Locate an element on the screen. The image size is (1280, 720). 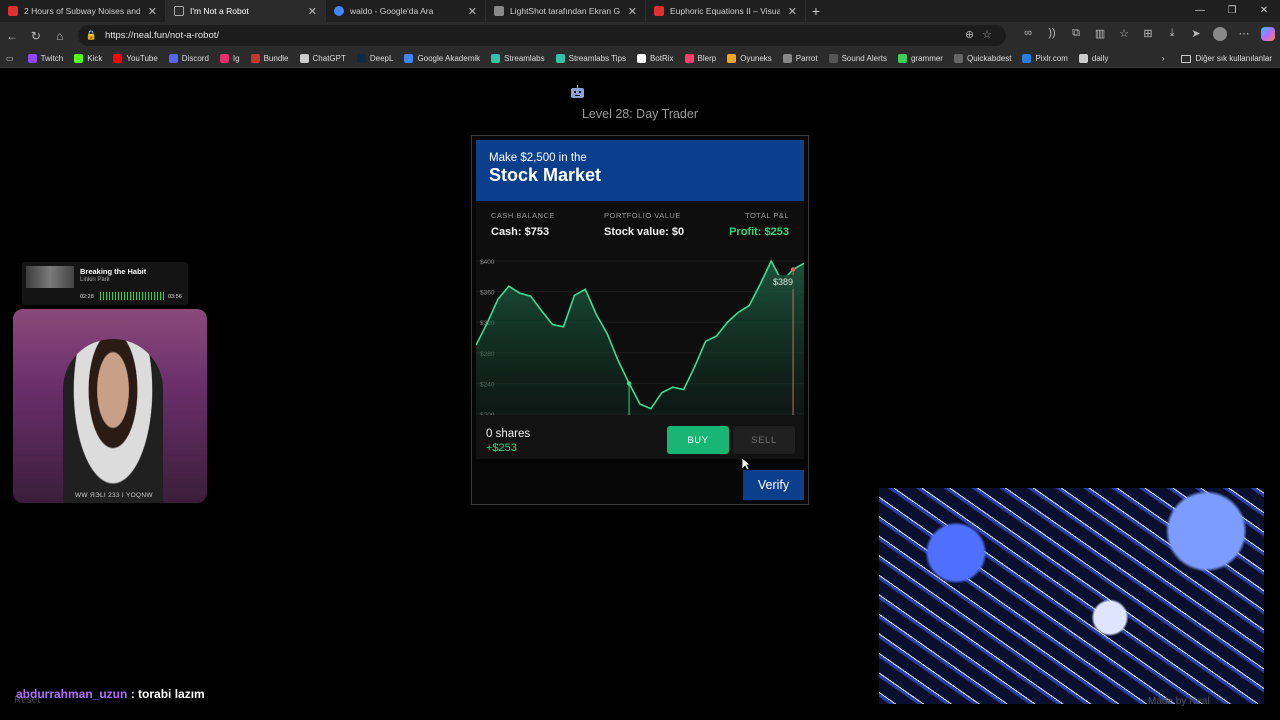
level-title: Level 28: Day Trader is located at coordinates (640, 114).